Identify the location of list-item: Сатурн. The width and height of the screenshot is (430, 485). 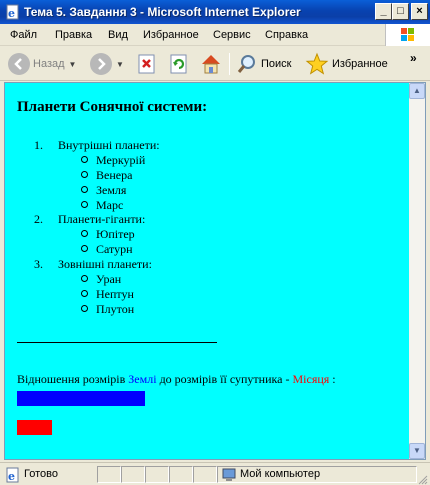
(107, 249).